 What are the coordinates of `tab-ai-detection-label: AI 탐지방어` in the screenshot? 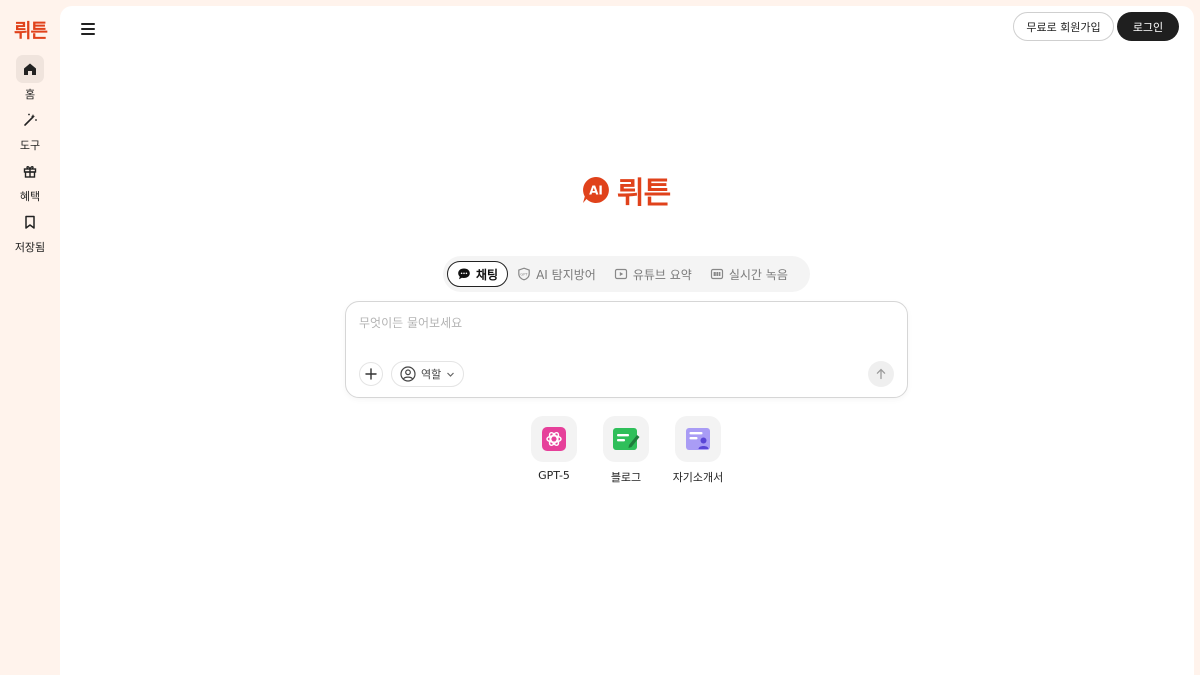 It's located at (566, 274).